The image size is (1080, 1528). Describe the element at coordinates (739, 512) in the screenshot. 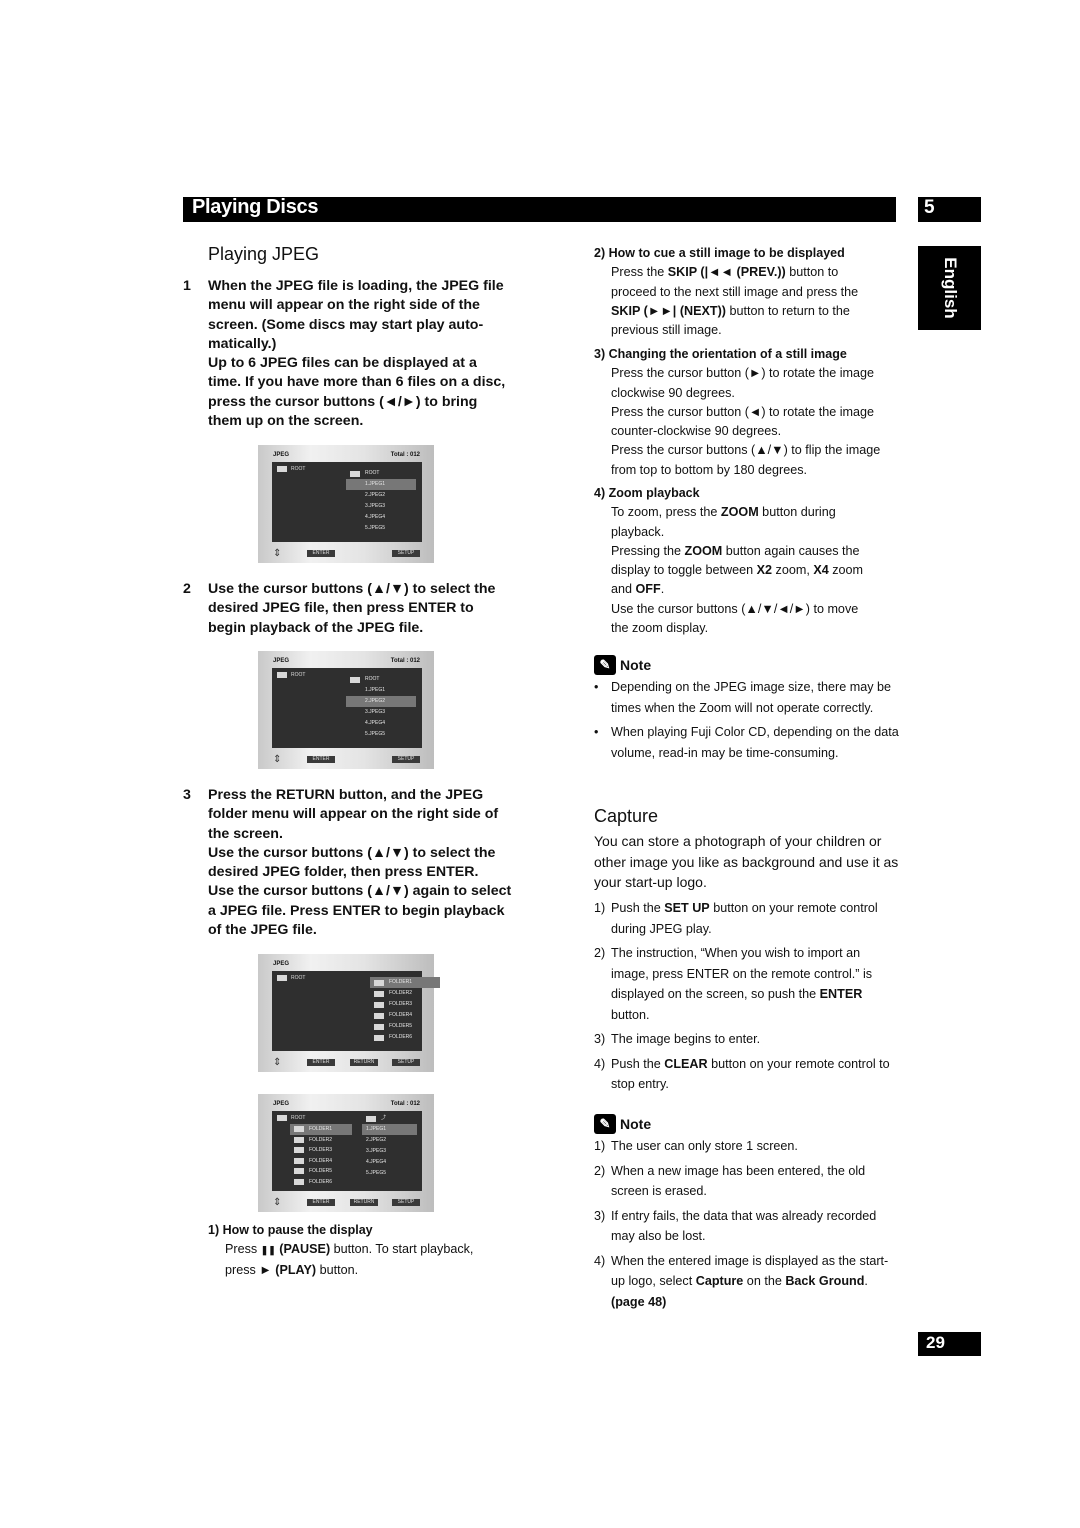

I see `zoom-label: ZOOM` at that location.